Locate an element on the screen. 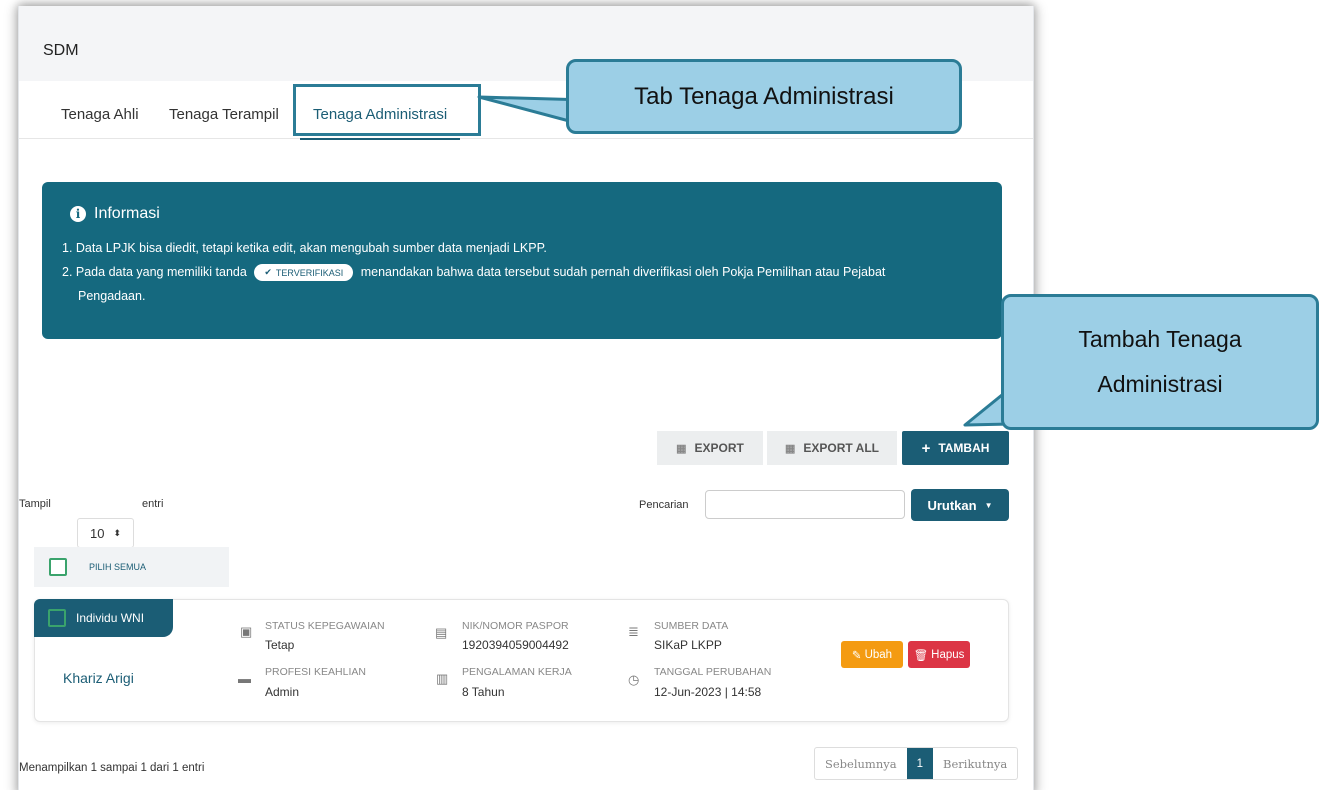  changed-label: TANGGAL PERUBAHAN is located at coordinates (713, 672).